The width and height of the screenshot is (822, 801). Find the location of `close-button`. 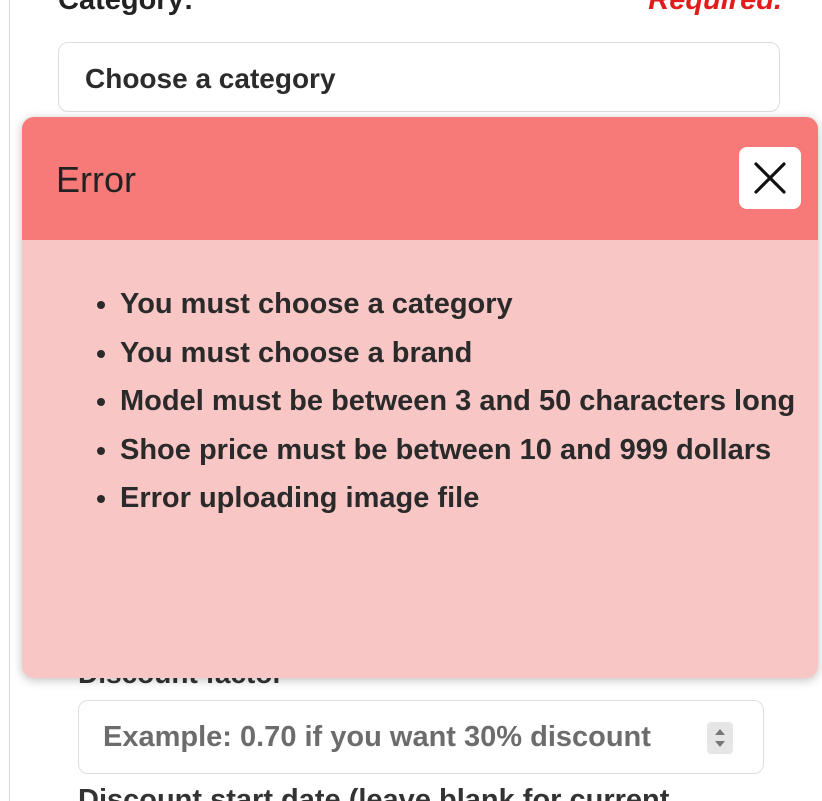

close-button is located at coordinates (770, 178).